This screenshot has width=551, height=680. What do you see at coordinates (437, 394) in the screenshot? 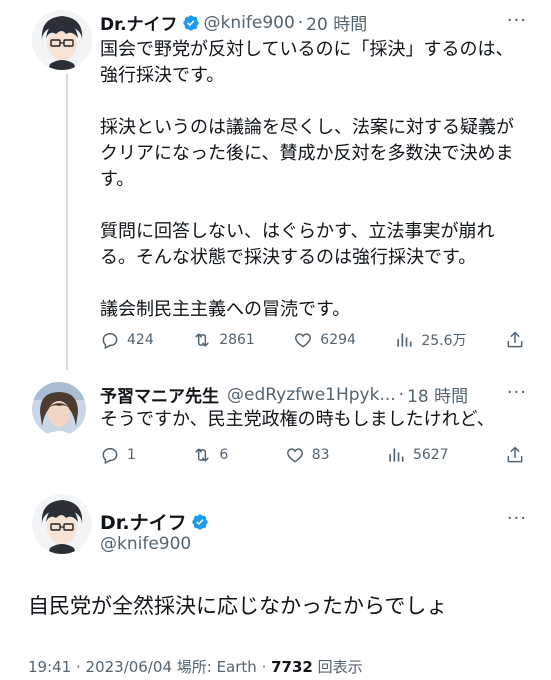
I see `timestamp: 18 時間` at bounding box center [437, 394].